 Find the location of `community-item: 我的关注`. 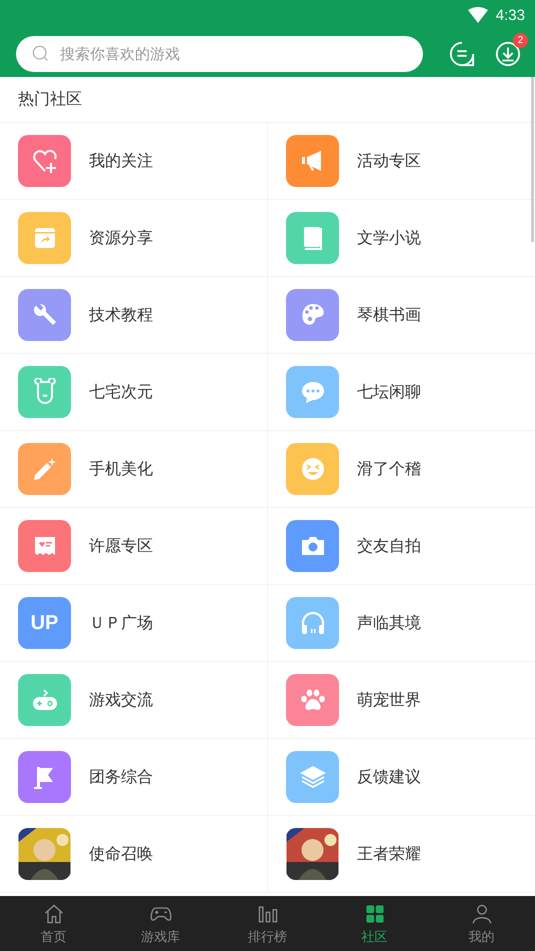

community-item: 我的关注 is located at coordinates (134, 161).